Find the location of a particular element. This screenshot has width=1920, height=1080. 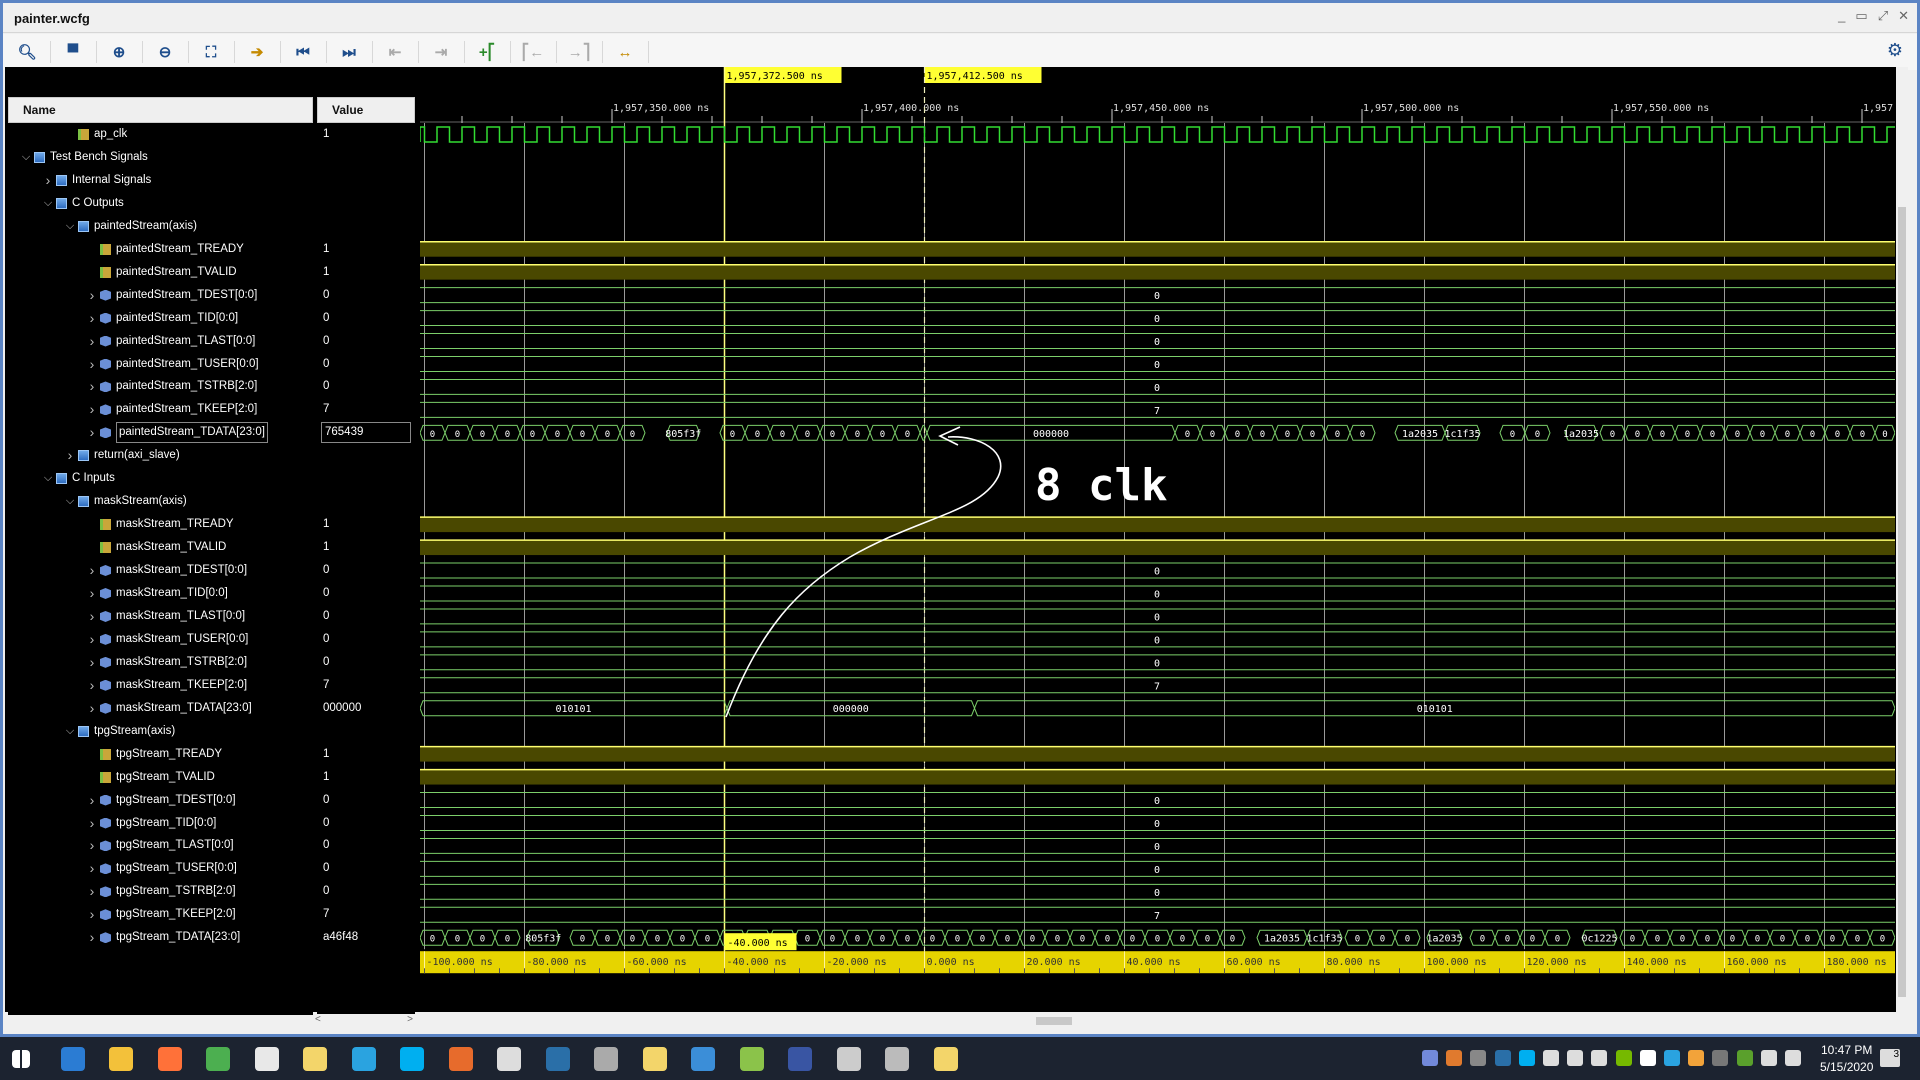

telegram-tray-icon is located at coordinates (1672, 1058).